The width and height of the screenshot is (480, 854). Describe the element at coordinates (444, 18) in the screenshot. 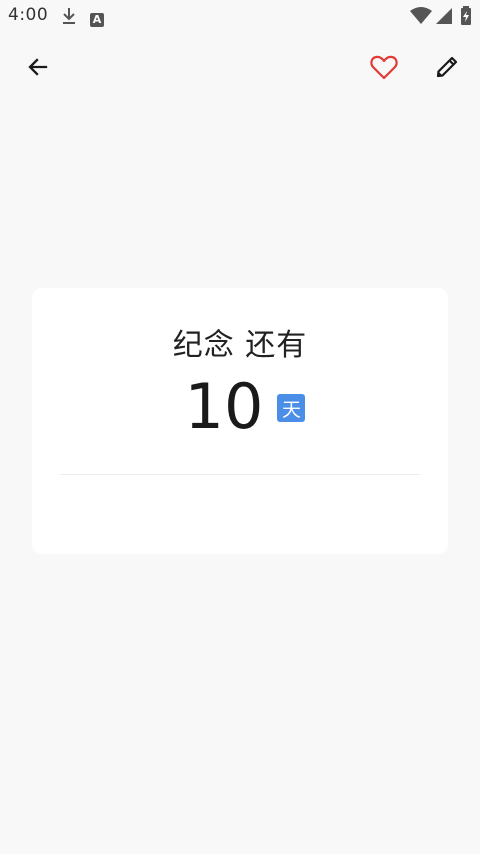

I see `signal-icon` at that location.